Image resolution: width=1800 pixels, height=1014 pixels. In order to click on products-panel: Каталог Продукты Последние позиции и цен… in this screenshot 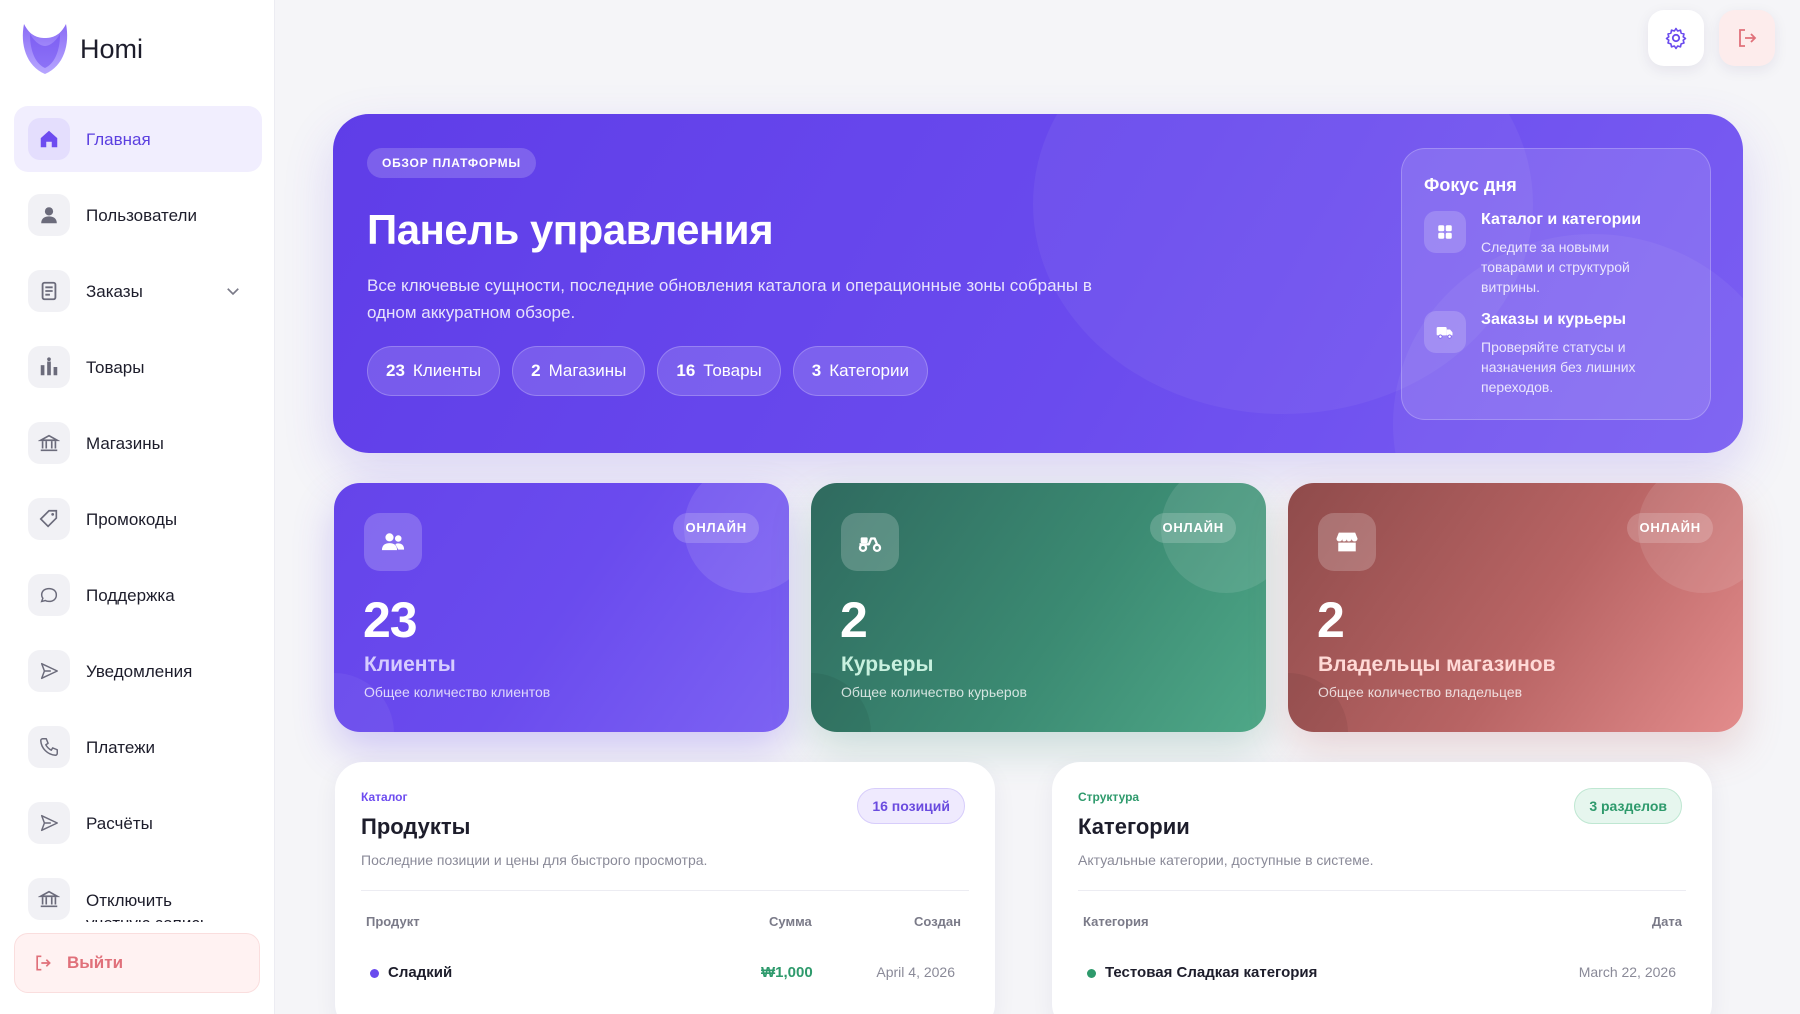, I will do `click(665, 888)`.